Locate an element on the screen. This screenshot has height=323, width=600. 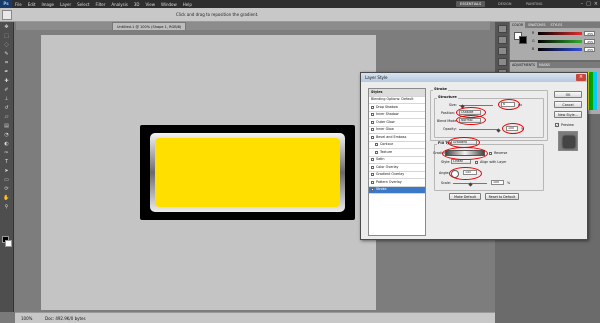
maximize-button: □ is located at coordinates (588, 4).